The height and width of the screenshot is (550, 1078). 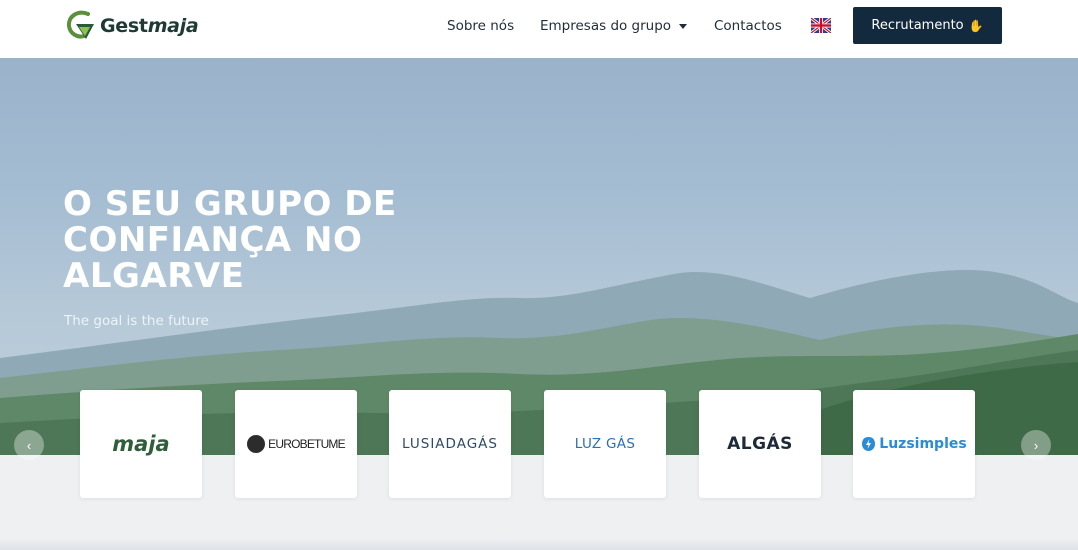 I want to click on lusiadagas-logo: LUSIADAGÁS, so click(x=450, y=444).